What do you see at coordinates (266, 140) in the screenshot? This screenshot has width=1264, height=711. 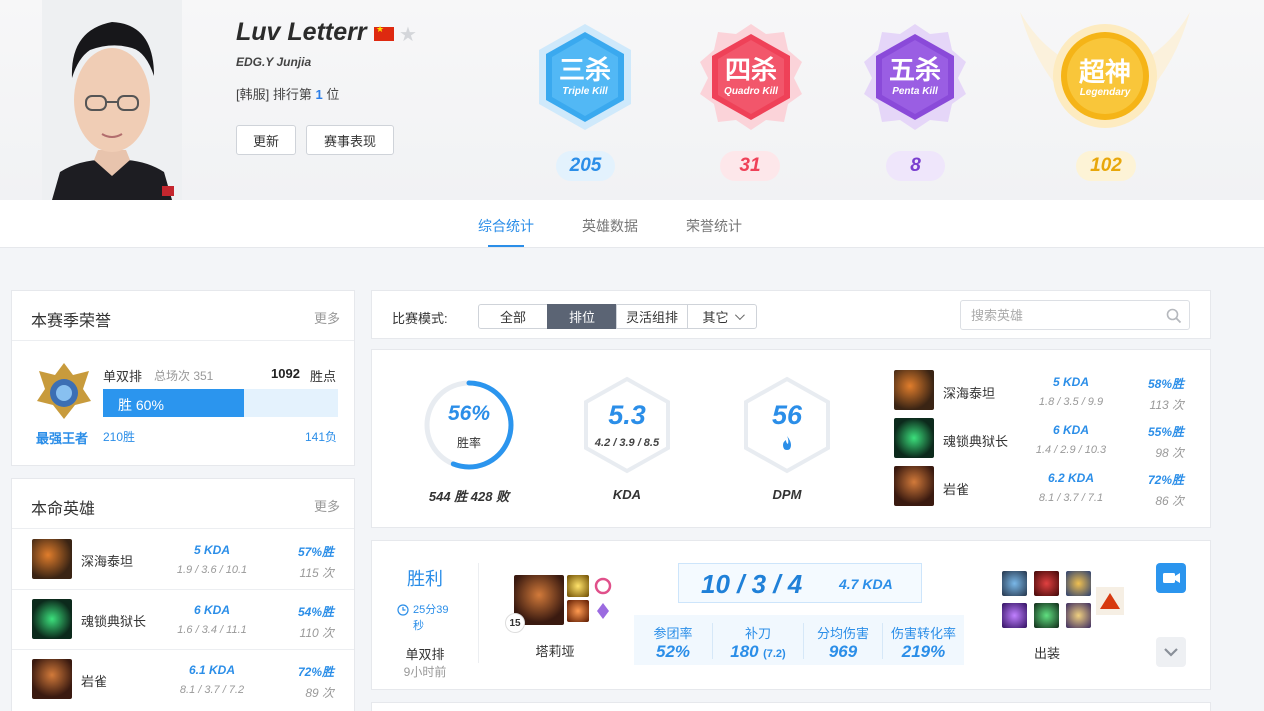 I see `update-button: 更新` at bounding box center [266, 140].